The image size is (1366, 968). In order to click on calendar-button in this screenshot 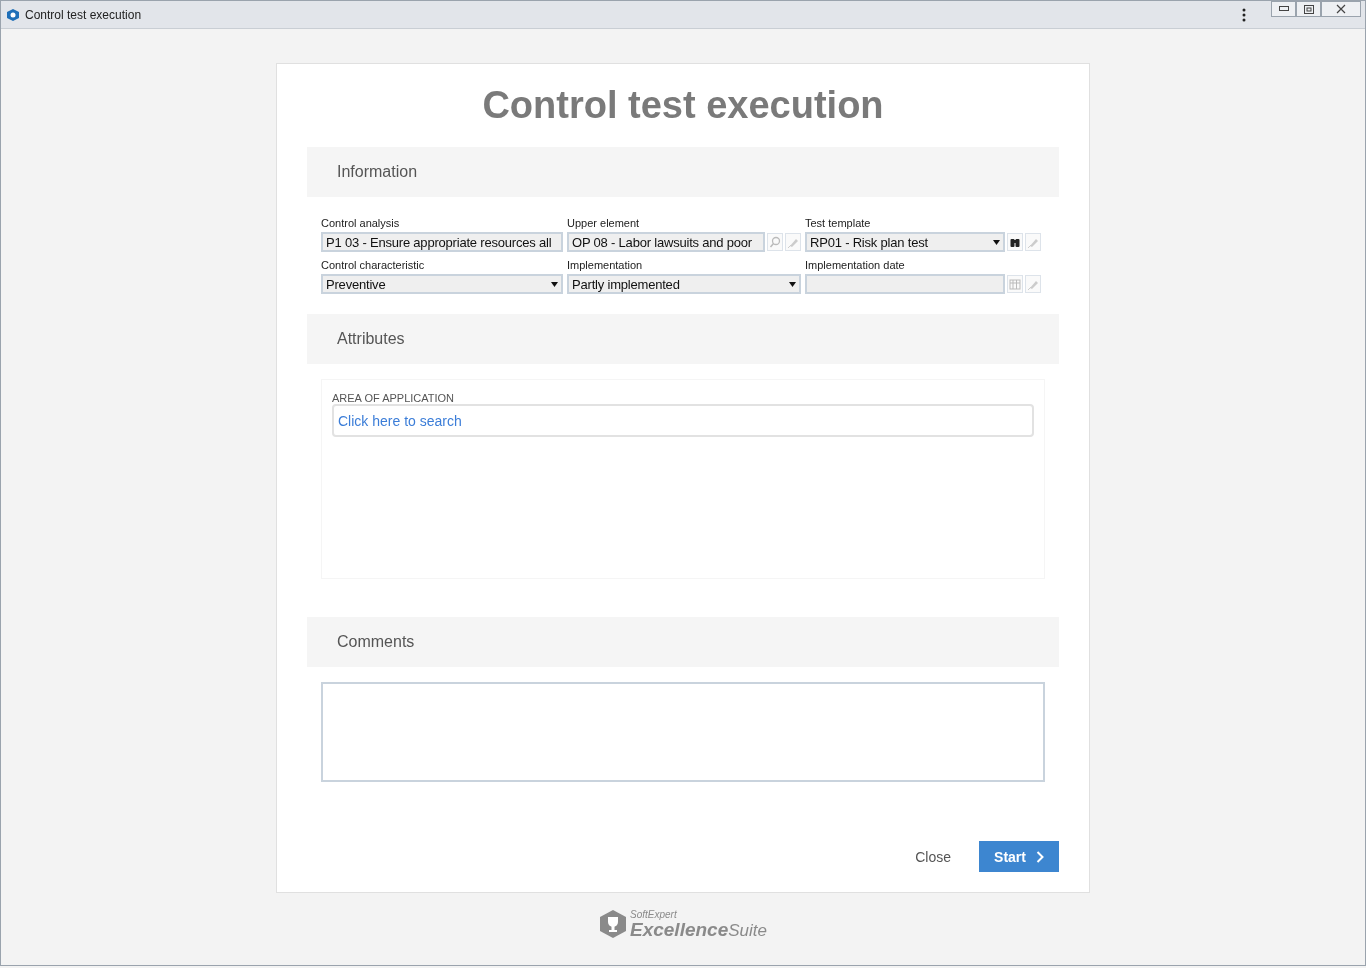, I will do `click(1015, 284)`.